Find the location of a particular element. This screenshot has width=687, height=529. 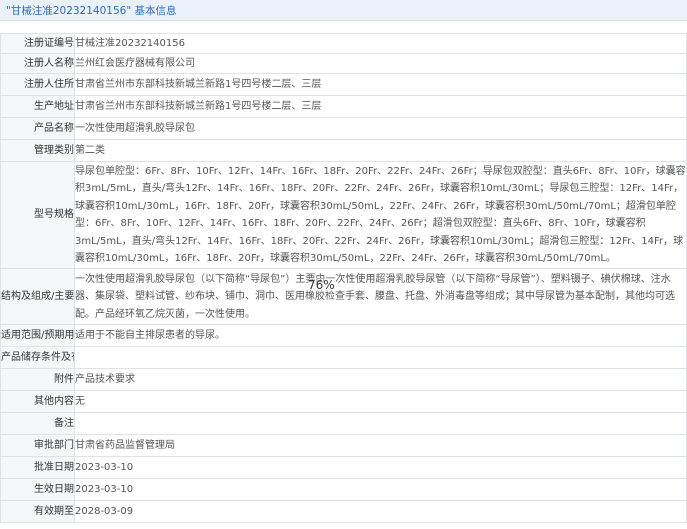

table-row: 注册证编号 甘械注准20232140156 is located at coordinates (343, 43).